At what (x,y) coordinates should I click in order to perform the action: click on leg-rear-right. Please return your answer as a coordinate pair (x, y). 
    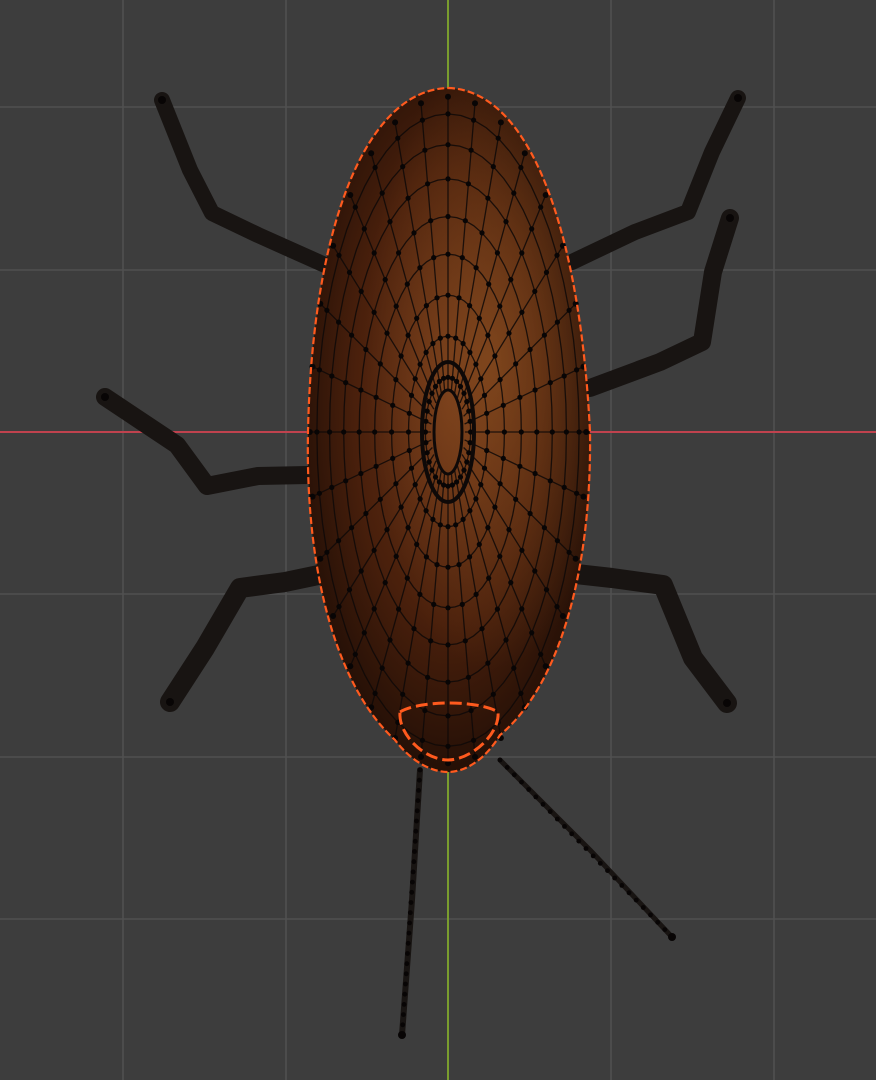
    Looking at the image, I should click on (647, 638).